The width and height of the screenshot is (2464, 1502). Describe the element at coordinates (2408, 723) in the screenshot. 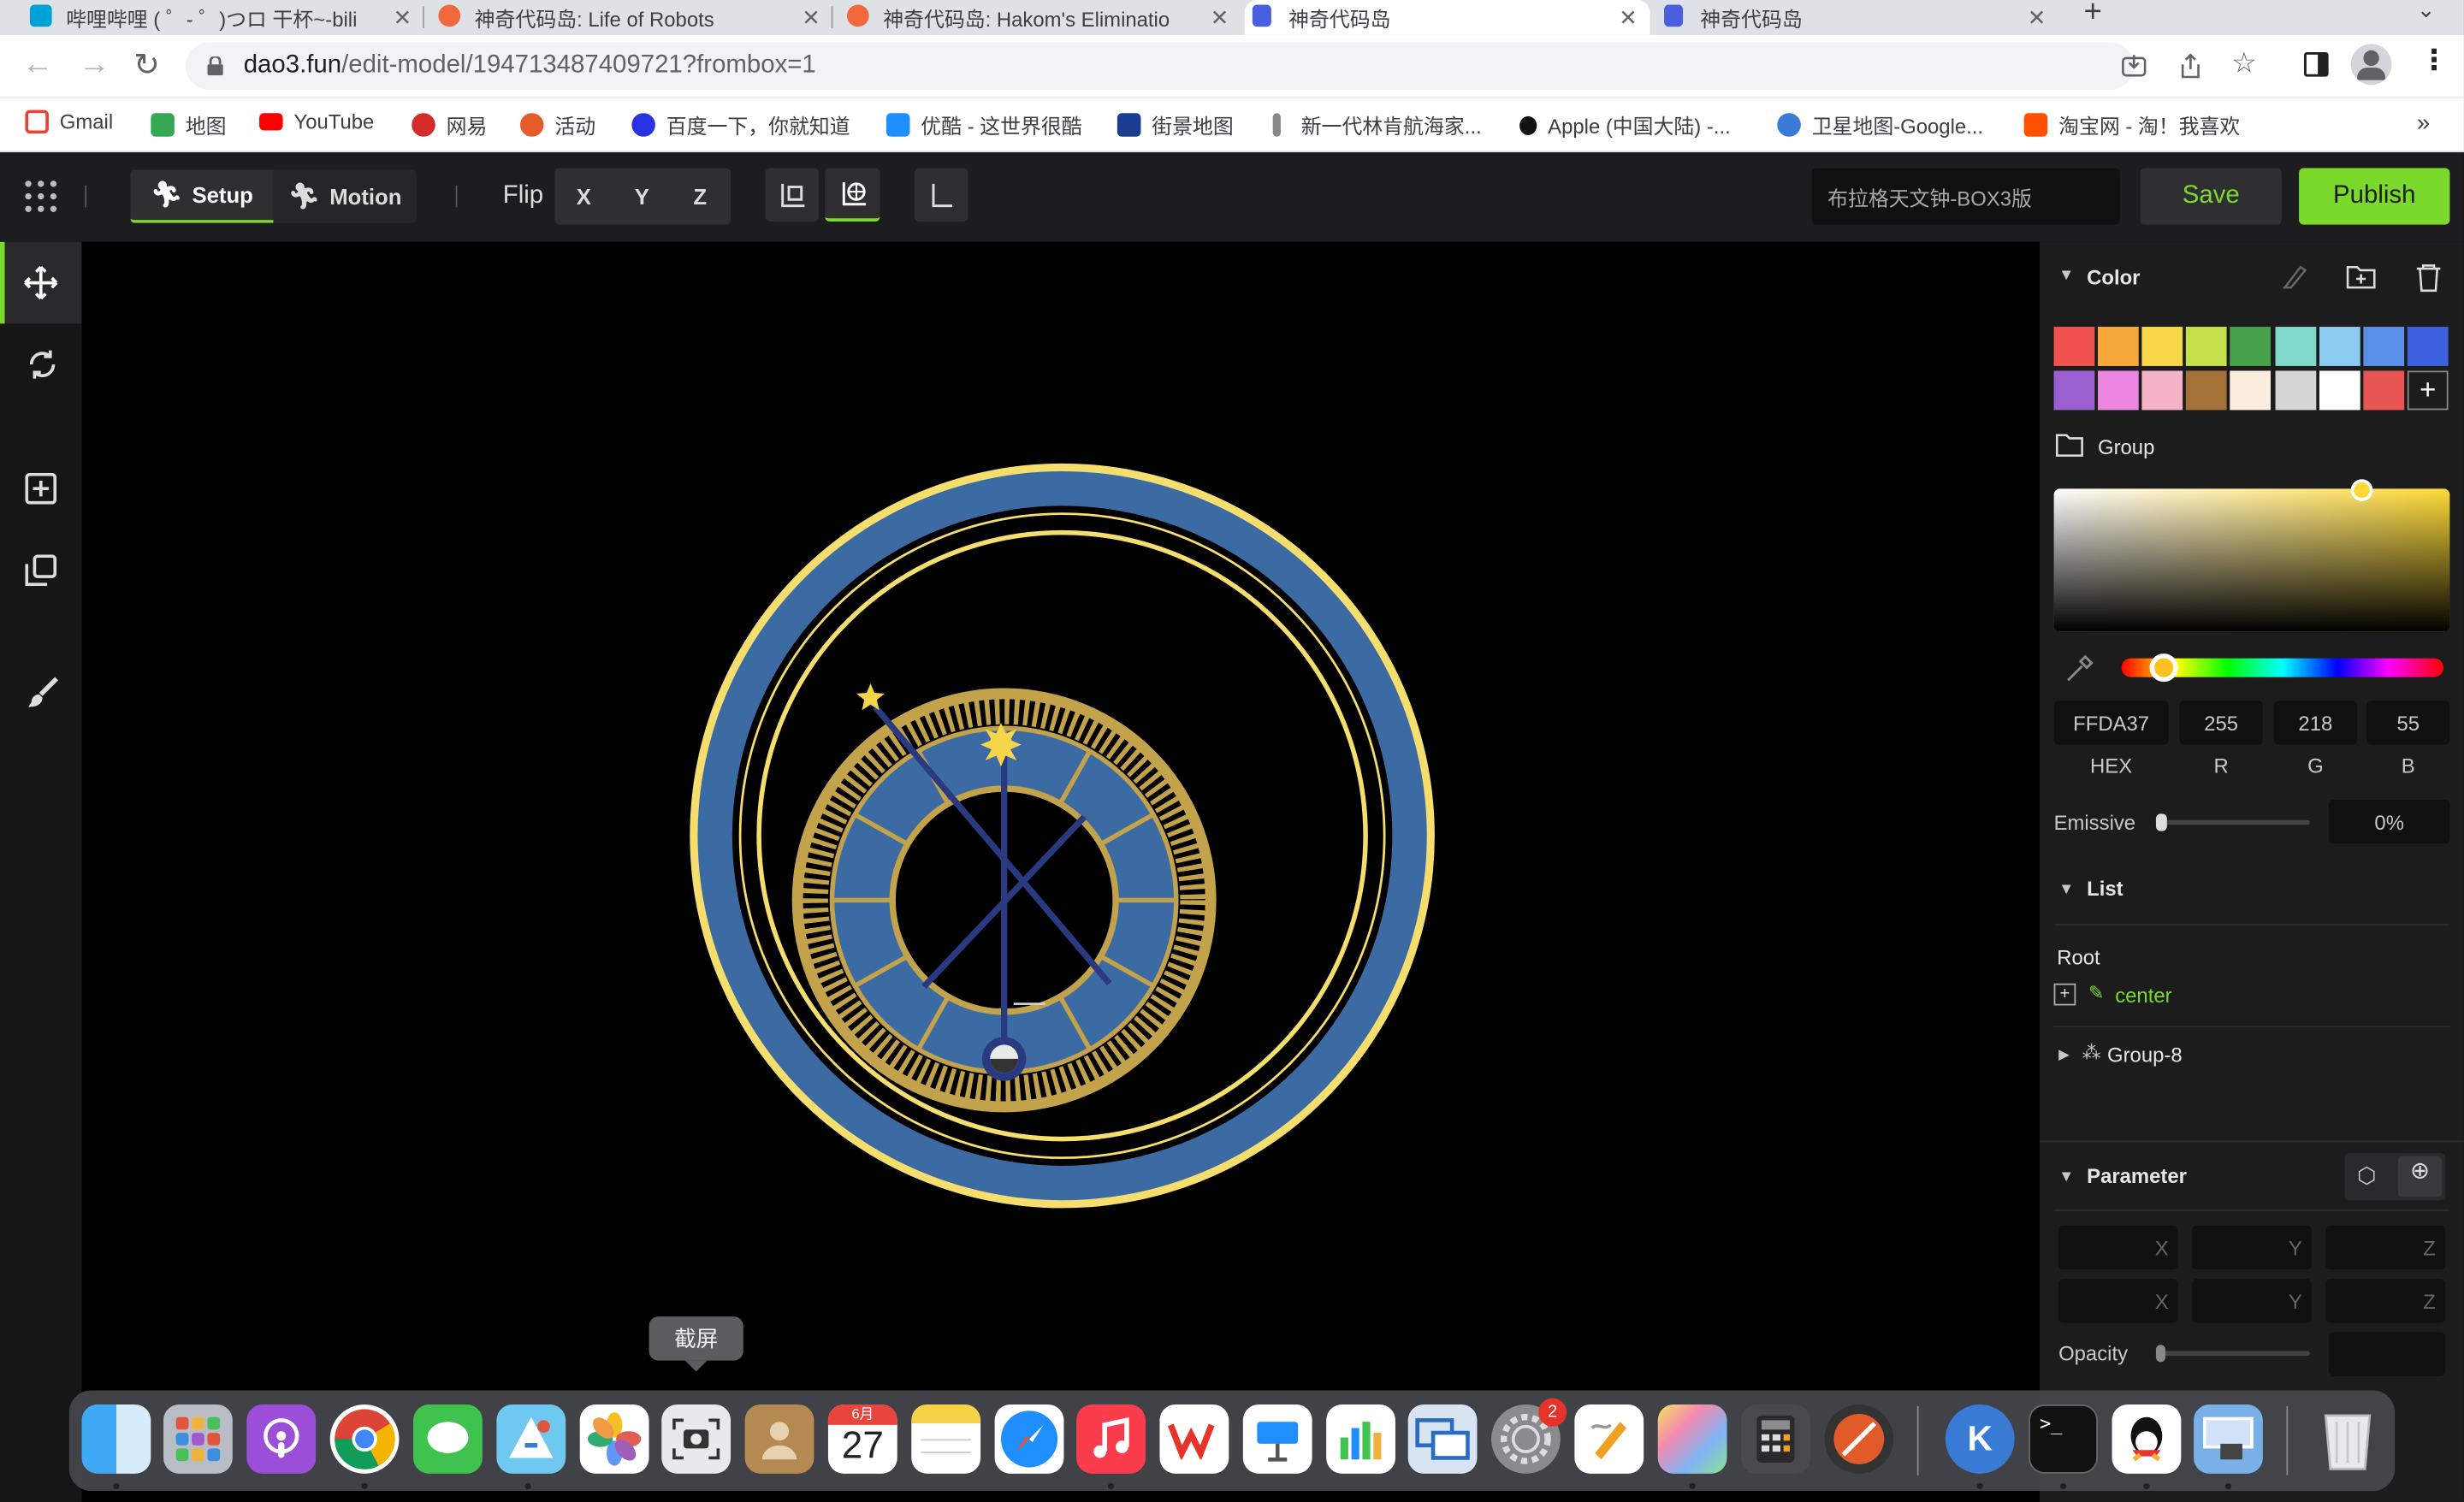

I see `b-input: 55` at that location.